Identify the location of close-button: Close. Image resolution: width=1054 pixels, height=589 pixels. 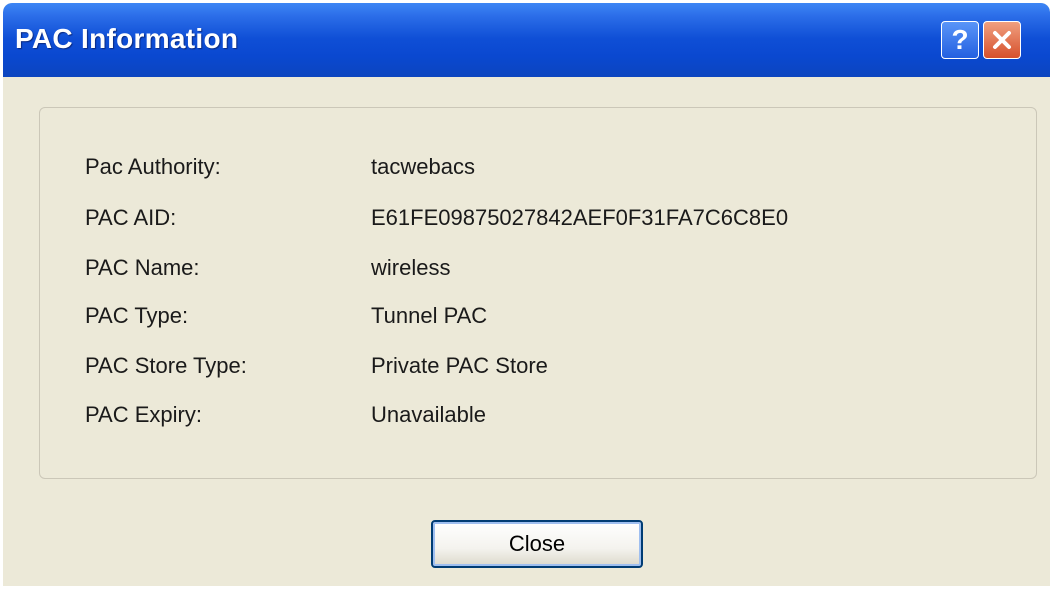
(537, 544).